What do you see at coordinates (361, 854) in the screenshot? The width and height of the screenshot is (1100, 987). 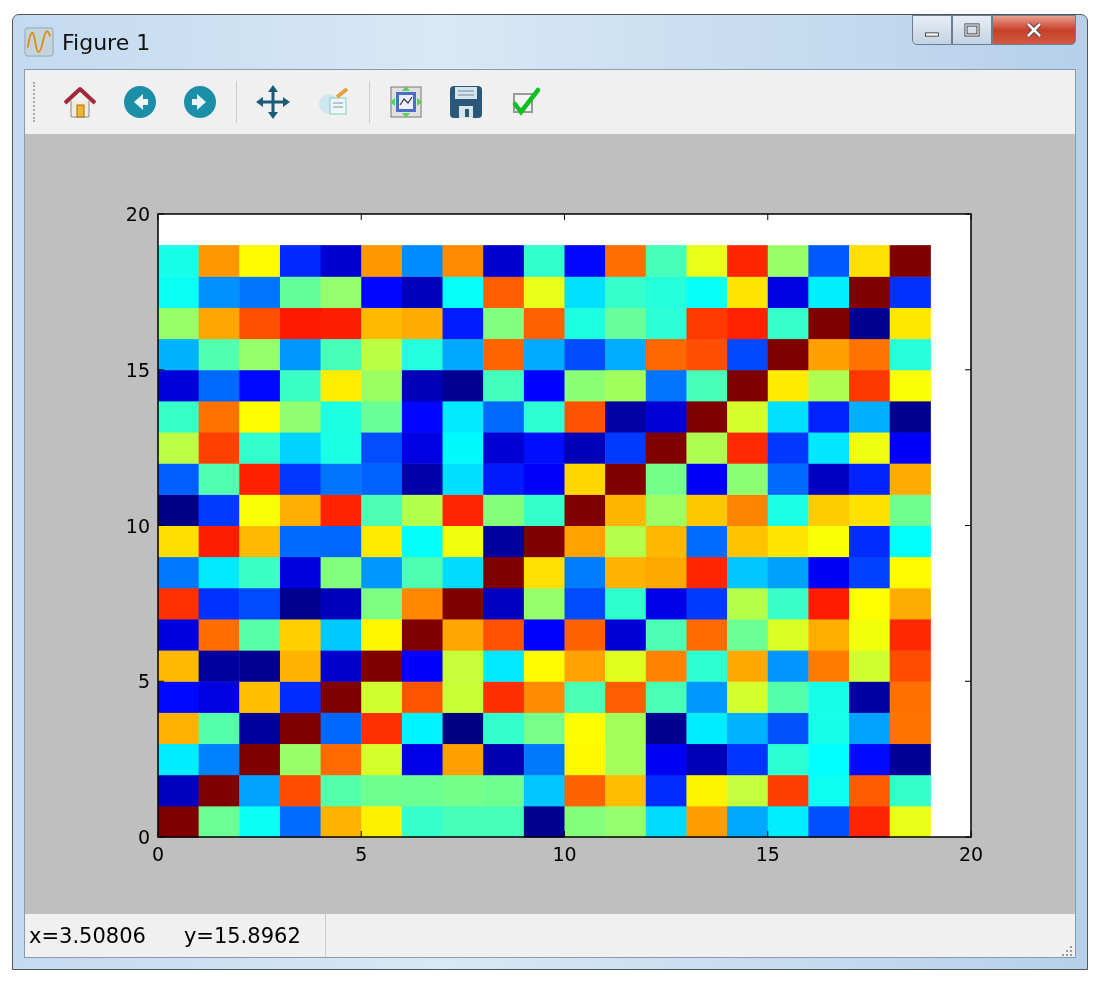 I see `x-tick-label: 5` at bounding box center [361, 854].